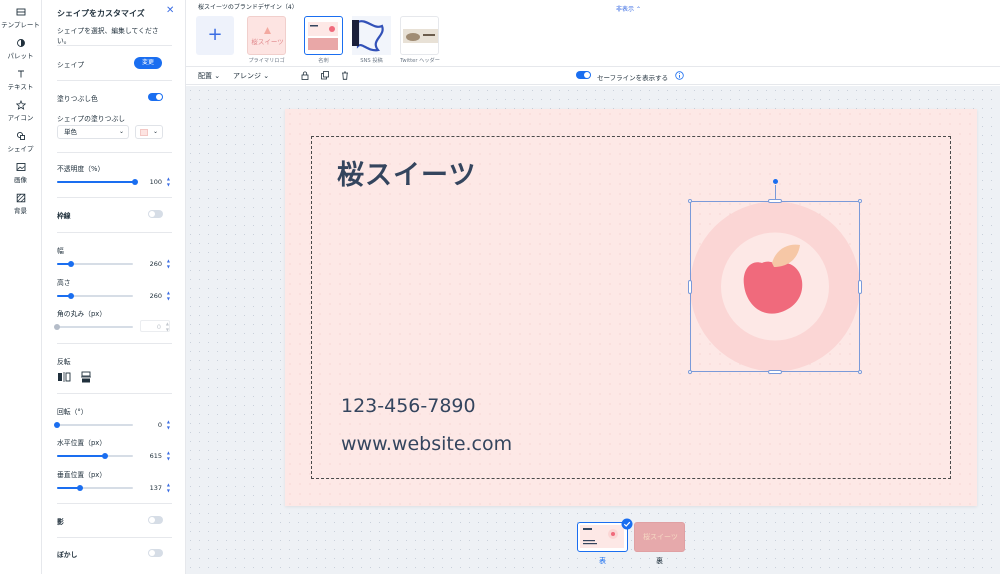  Describe the element at coordinates (860, 372) in the screenshot. I see `resize-handle-bottom-right` at that location.